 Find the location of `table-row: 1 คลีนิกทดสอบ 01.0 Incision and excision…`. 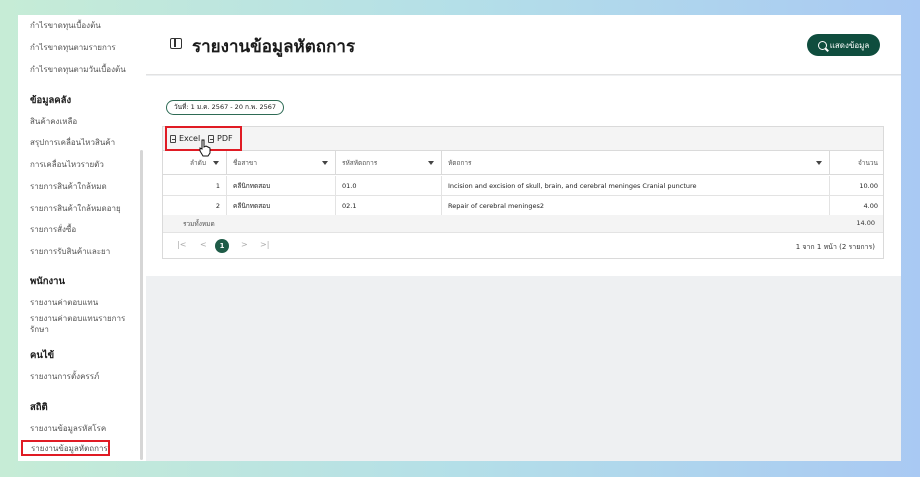

table-row: 1 คลีนิกทดสอบ 01.0 Incision and excision… is located at coordinates (523, 186).